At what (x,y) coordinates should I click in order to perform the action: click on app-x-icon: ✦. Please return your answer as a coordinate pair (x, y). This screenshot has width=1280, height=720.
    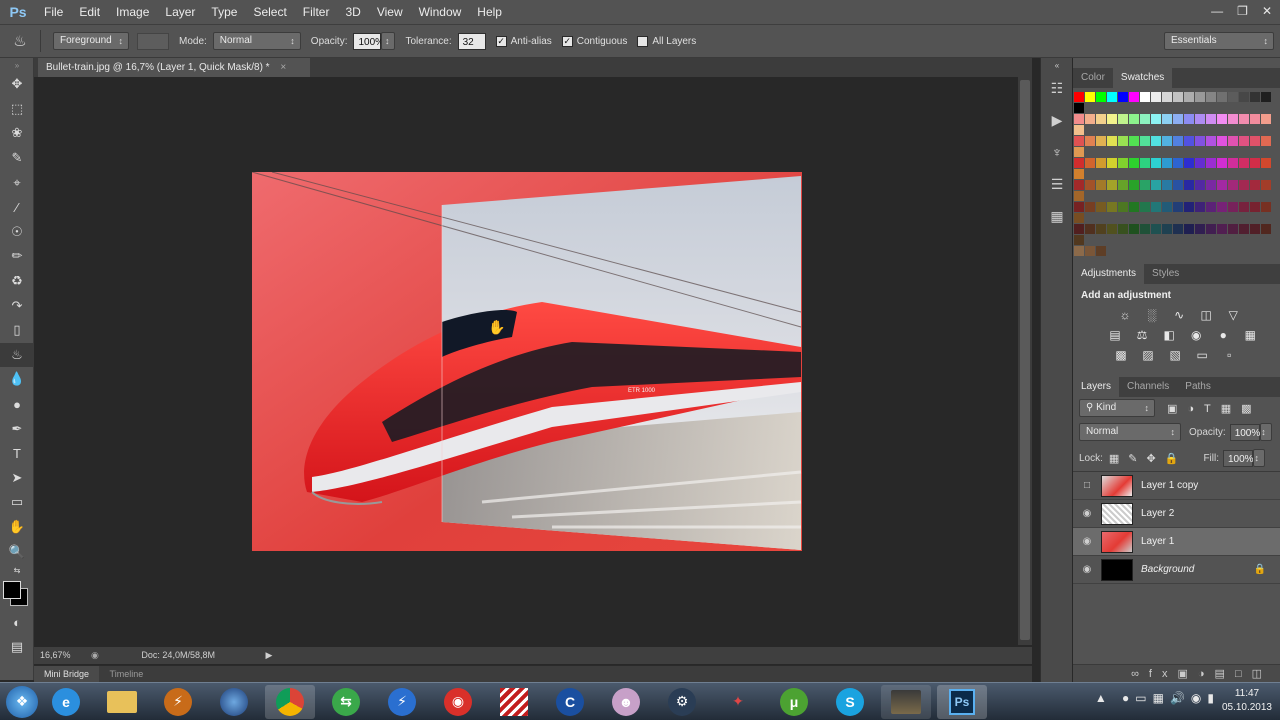
    Looking at the image, I should click on (738, 702).